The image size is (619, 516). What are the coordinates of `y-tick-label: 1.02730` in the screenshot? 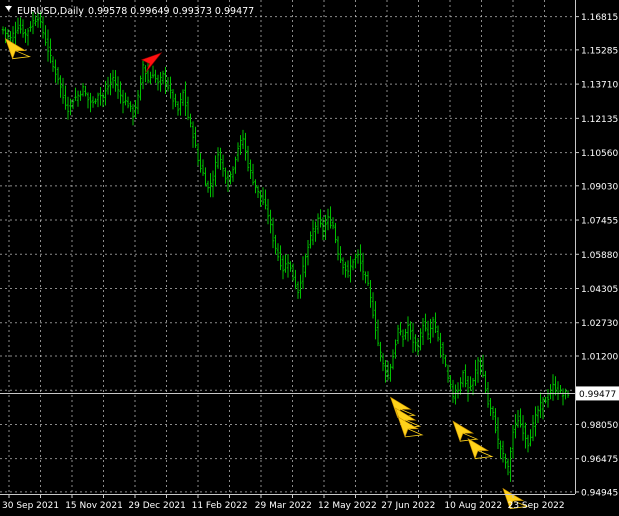 It's located at (599, 324).